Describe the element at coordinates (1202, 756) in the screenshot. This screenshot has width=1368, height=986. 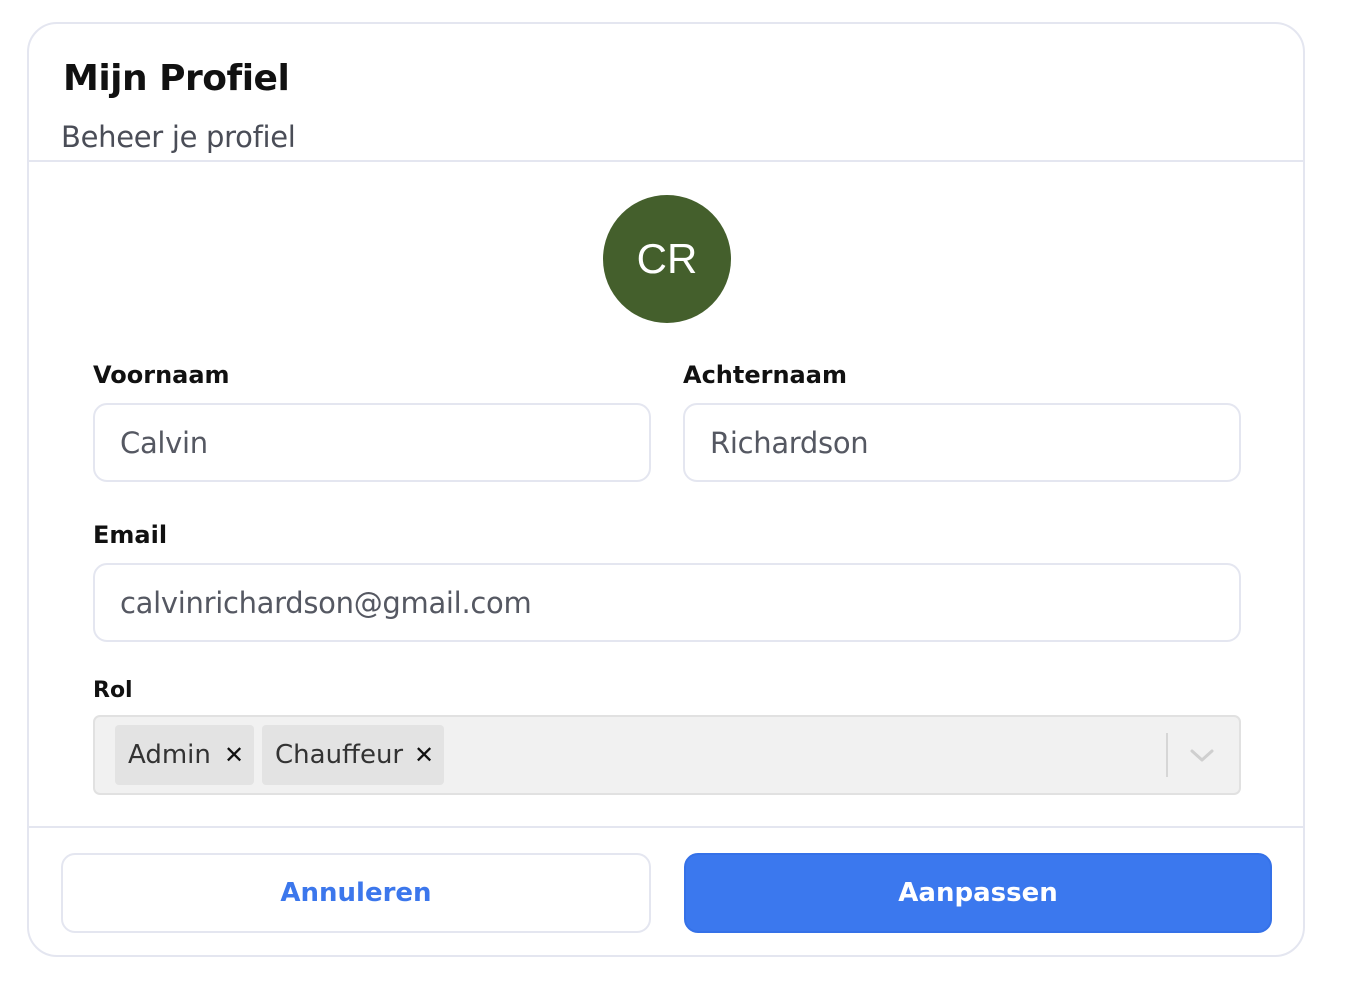
I see `chevron-down-icon` at that location.